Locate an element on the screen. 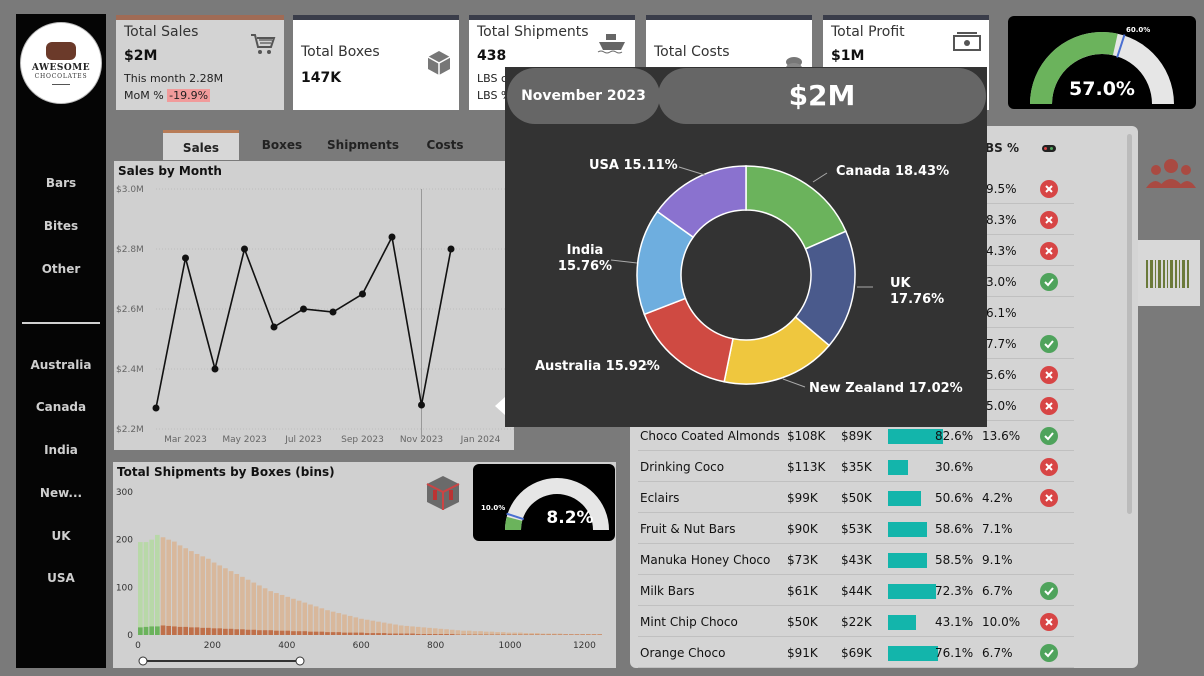  lbs-cell: 10.0% is located at coordinates (1001, 622).